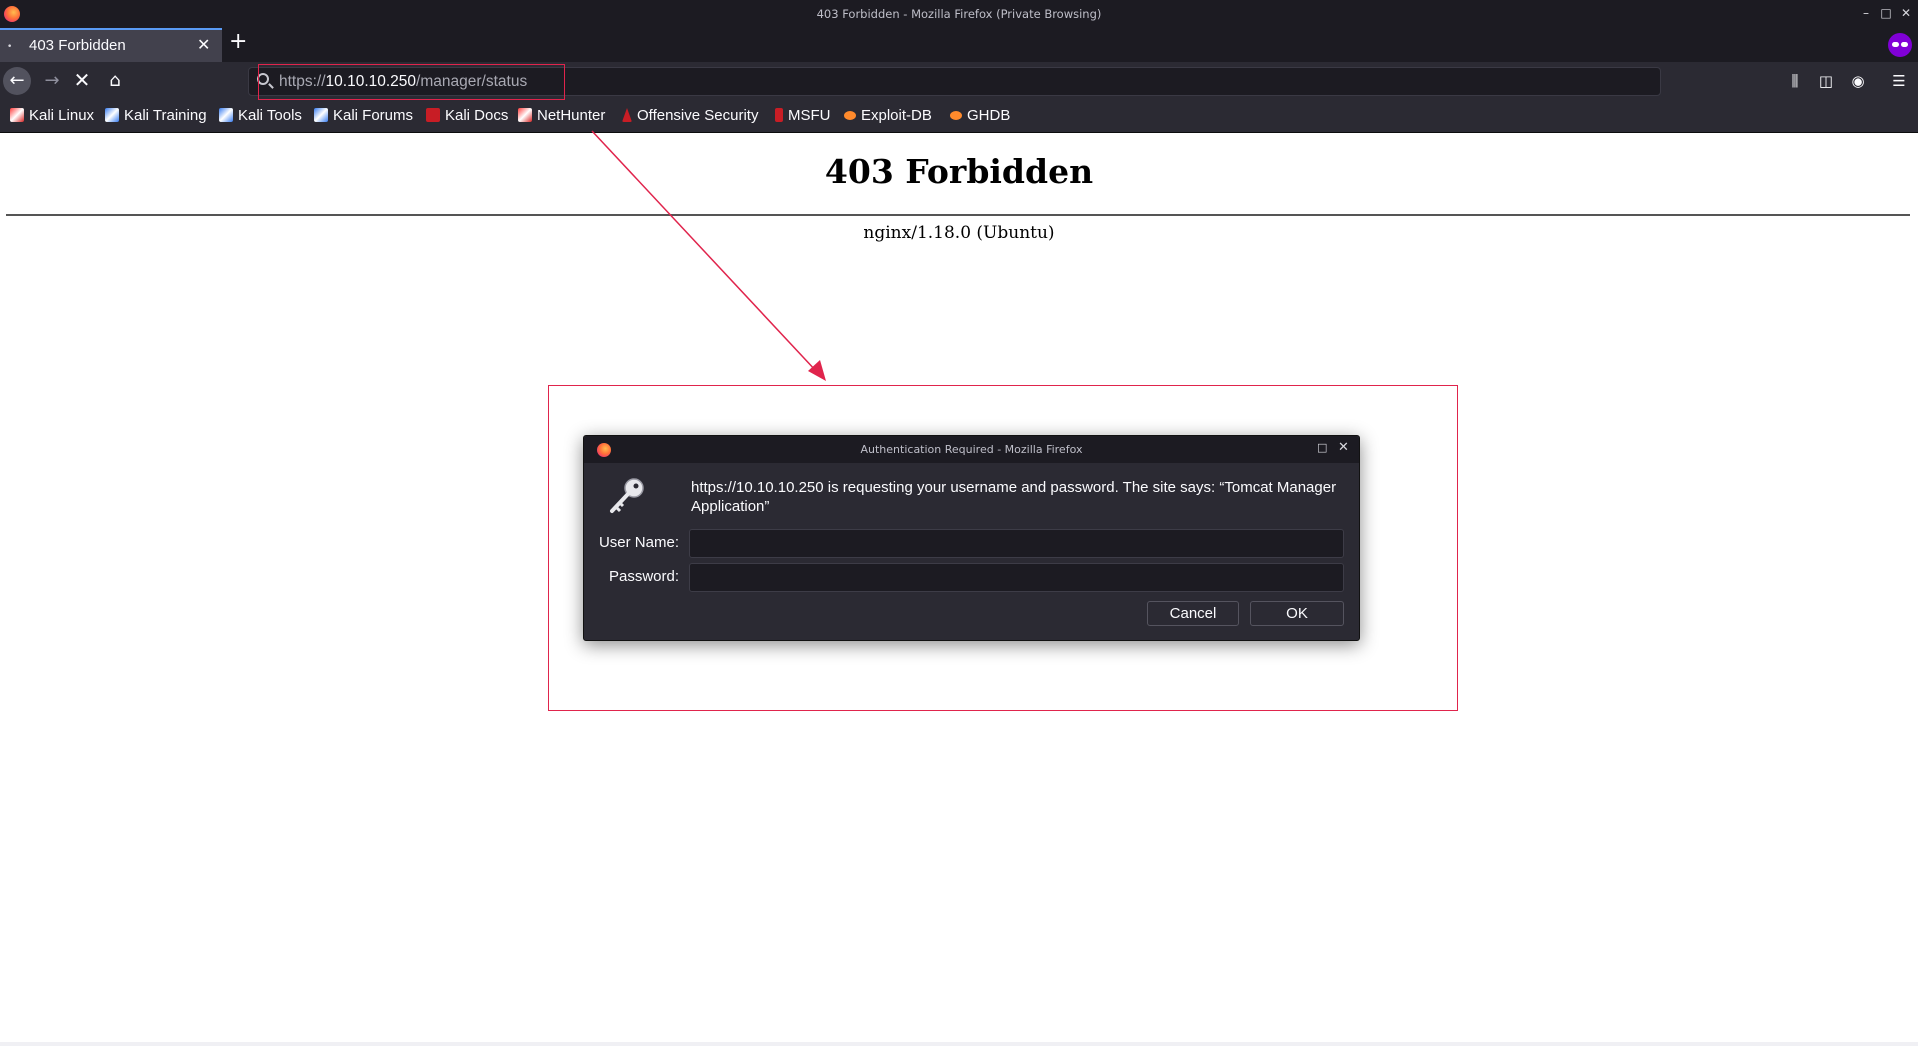 The image size is (1918, 1046). What do you see at coordinates (1016, 577) in the screenshot?
I see `password-field` at bounding box center [1016, 577].